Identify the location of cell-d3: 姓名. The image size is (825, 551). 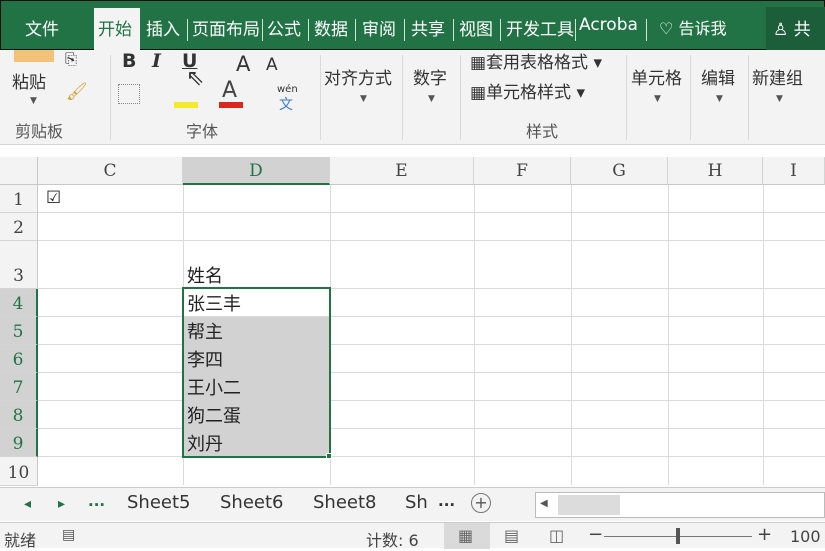
(256, 265).